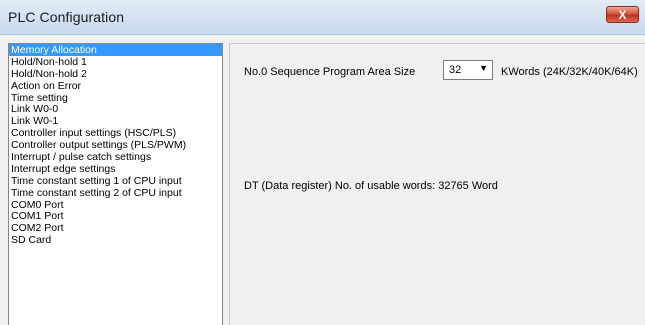  I want to click on list-item: Time constant setting 2 of CPU input, so click(115, 193).